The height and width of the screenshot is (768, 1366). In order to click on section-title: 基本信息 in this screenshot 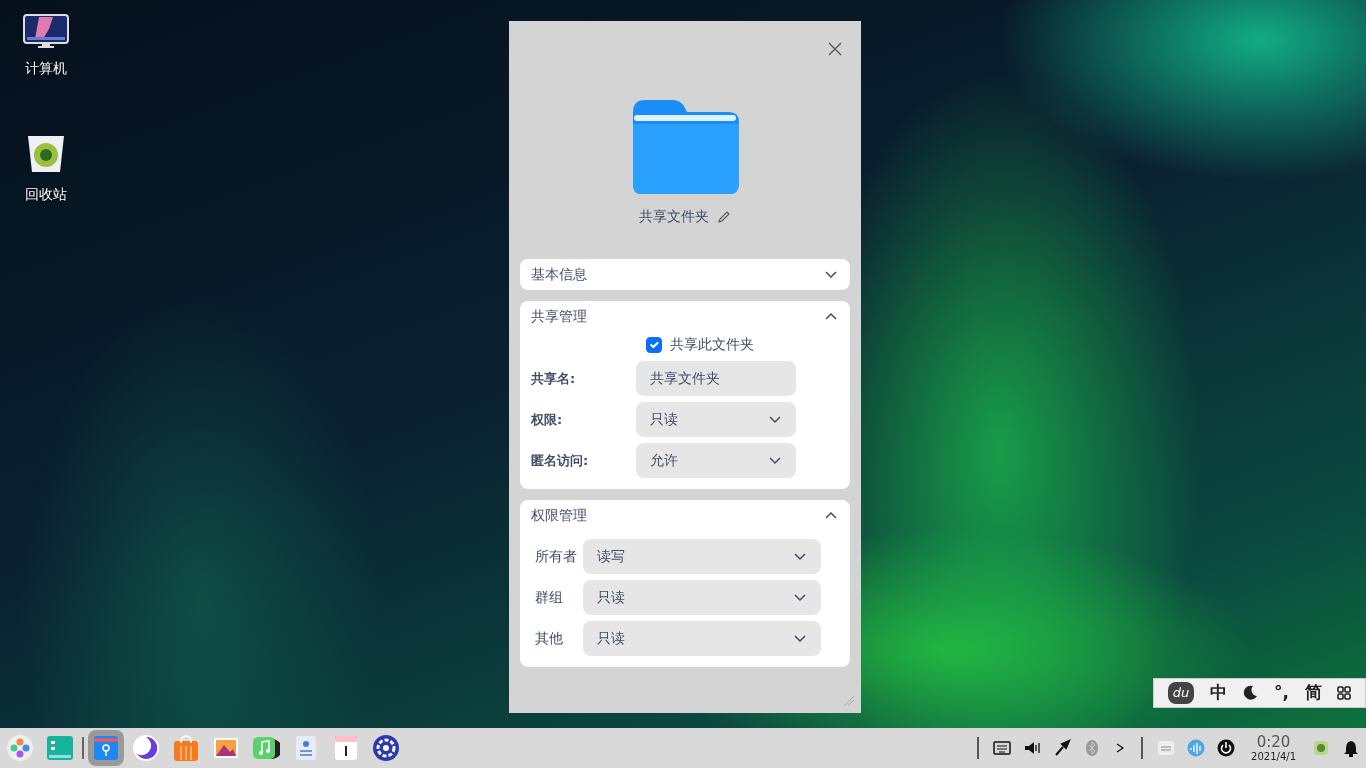, I will do `click(559, 274)`.